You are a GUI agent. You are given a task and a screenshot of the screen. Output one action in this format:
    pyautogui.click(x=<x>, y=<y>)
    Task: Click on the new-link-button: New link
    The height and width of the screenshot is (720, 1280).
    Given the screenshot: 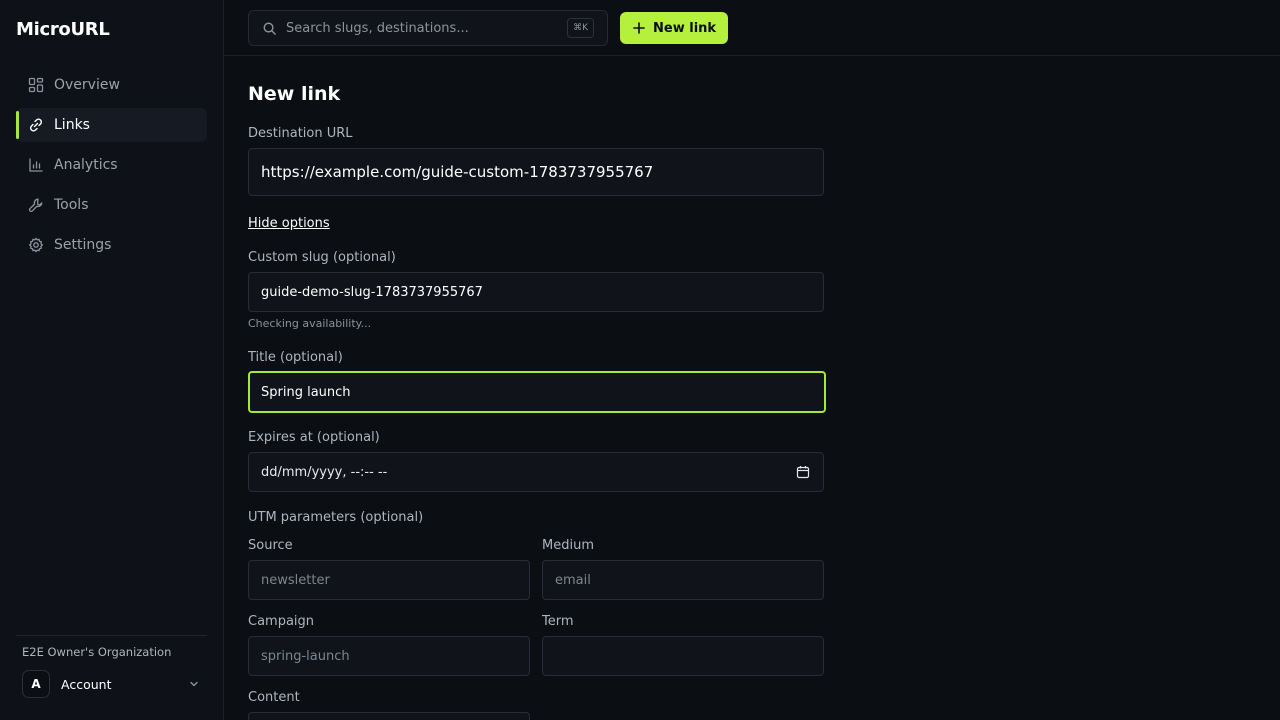 What is the action you would take?
    pyautogui.click(x=674, y=28)
    